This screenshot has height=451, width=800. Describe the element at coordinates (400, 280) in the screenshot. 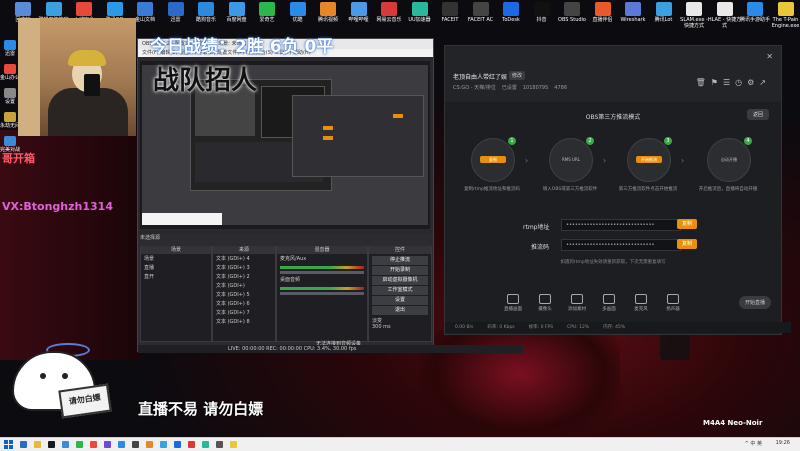

I see `control-button: 启动虚拟摄像机` at that location.